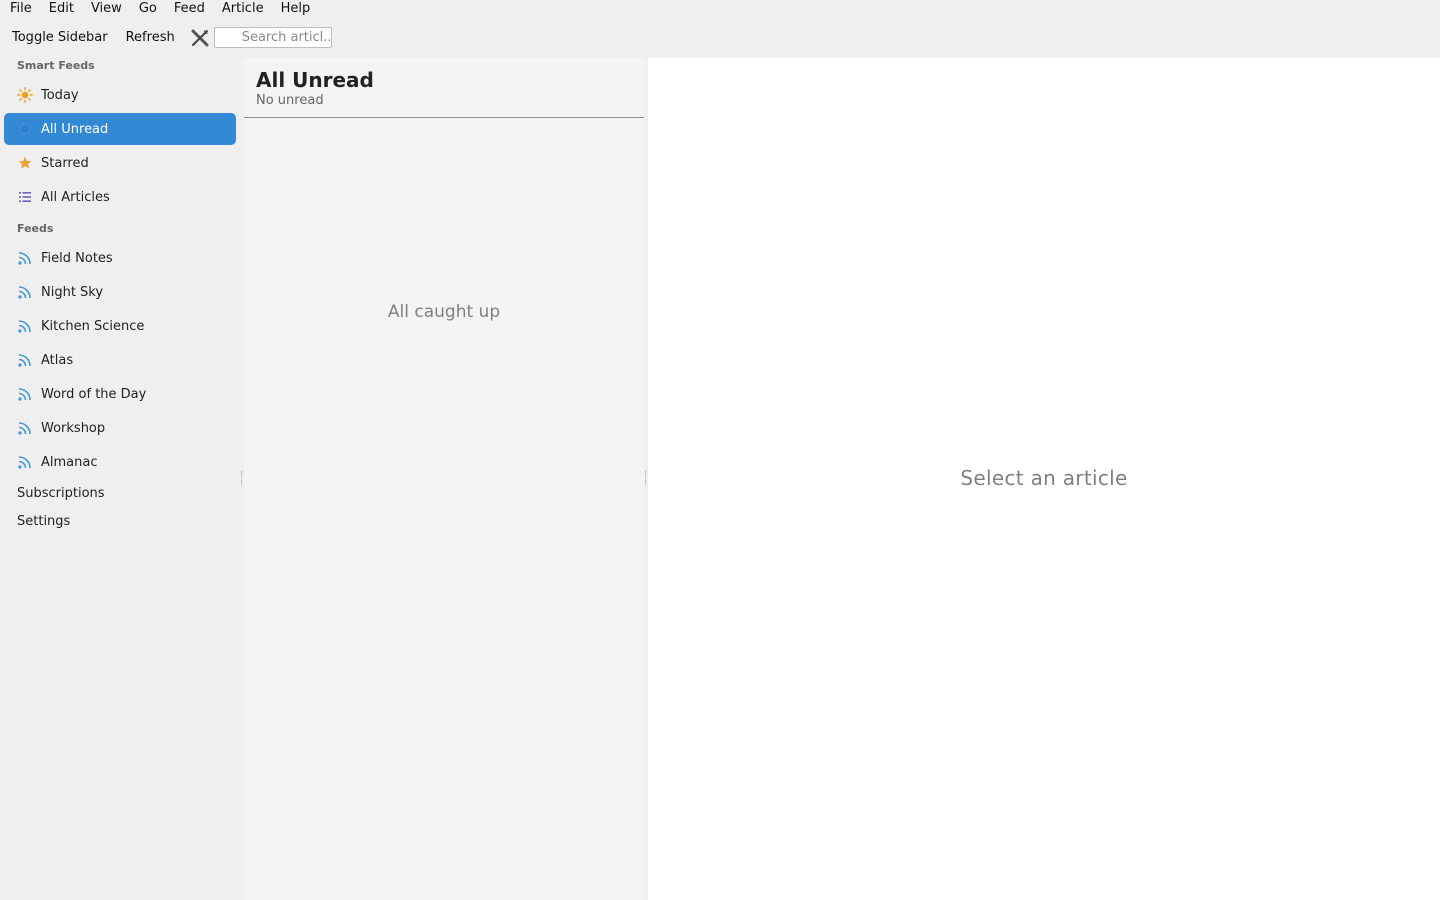 Image resolution: width=1440 pixels, height=900 pixels. I want to click on sidebar-item-label: Starred, so click(65, 163).